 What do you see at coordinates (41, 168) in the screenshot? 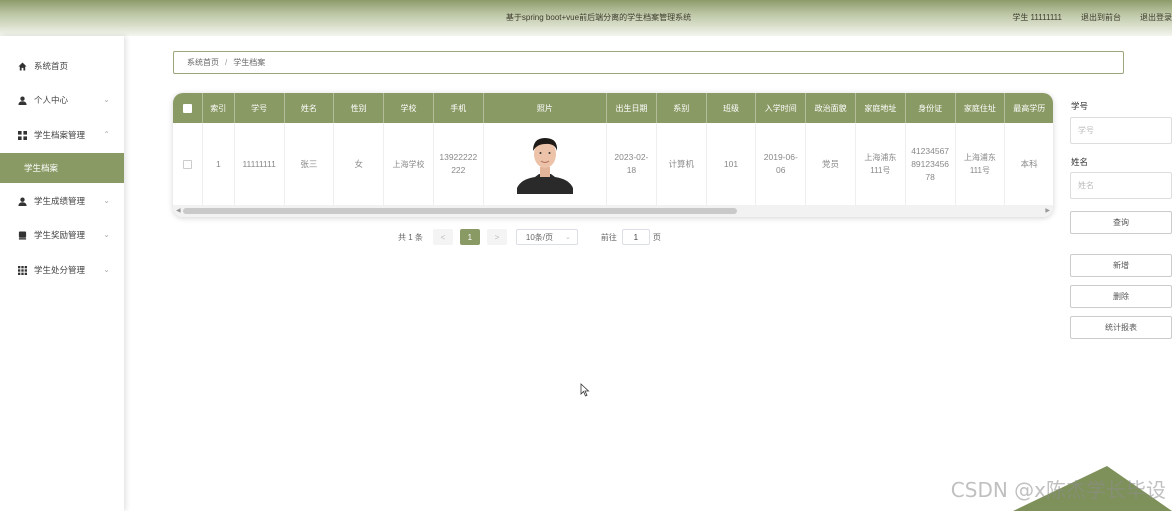
I see `sidebar-item-label: 学生档案` at bounding box center [41, 168].